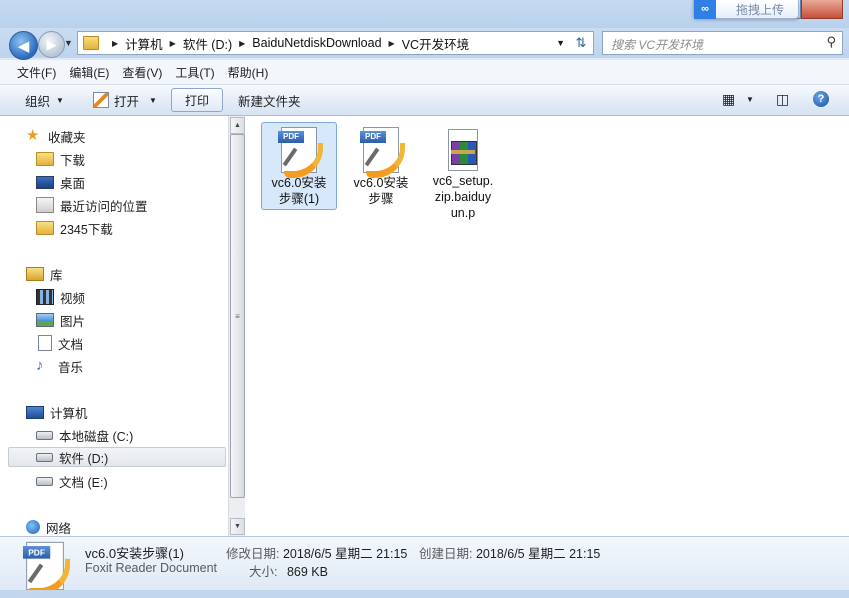 The width and height of the screenshot is (849, 598). I want to click on computer-icon, so click(35, 412).